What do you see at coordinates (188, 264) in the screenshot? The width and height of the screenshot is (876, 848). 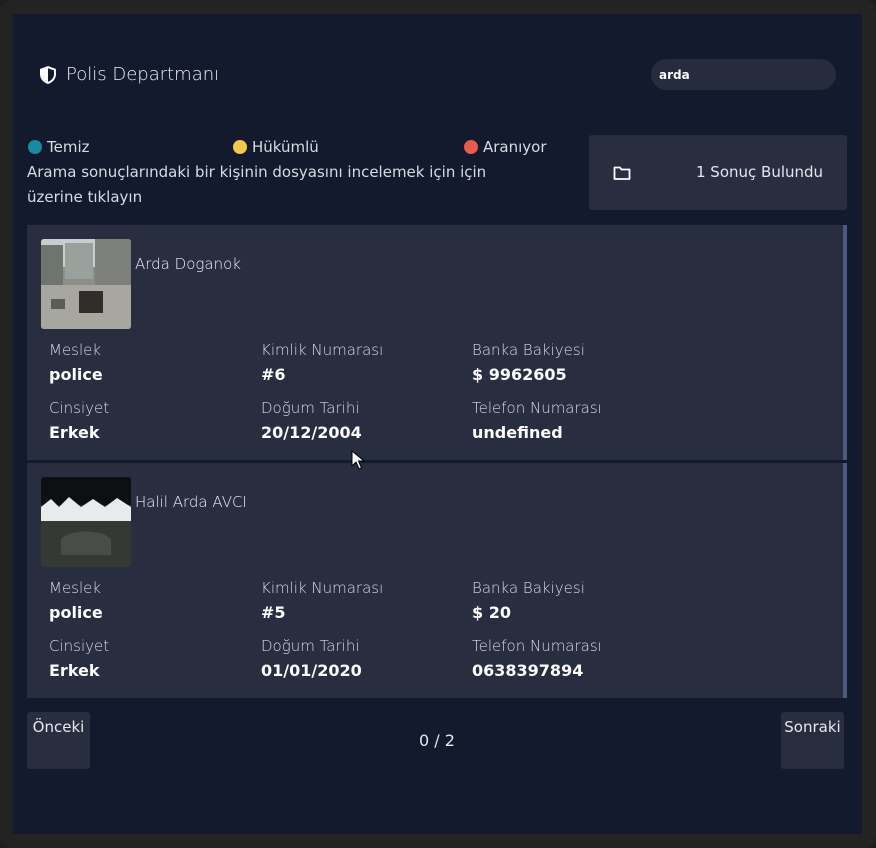 I see `record-name: Arda Doganok` at bounding box center [188, 264].